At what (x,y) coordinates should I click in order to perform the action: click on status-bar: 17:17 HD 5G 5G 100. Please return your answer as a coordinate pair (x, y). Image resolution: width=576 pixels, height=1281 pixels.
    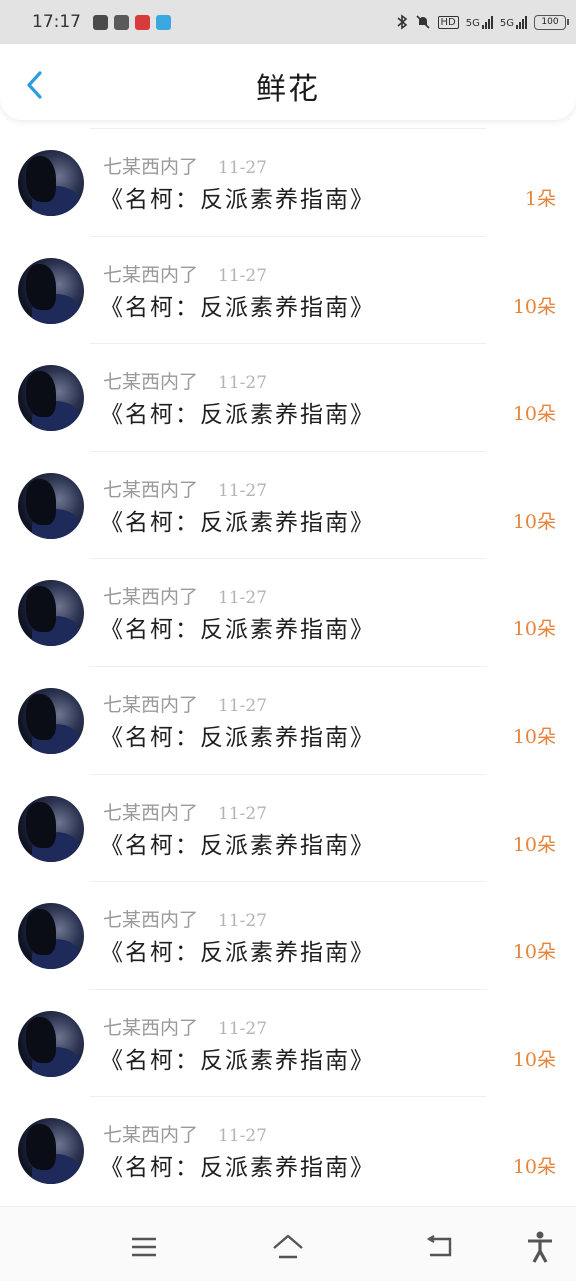
    Looking at the image, I should click on (288, 22).